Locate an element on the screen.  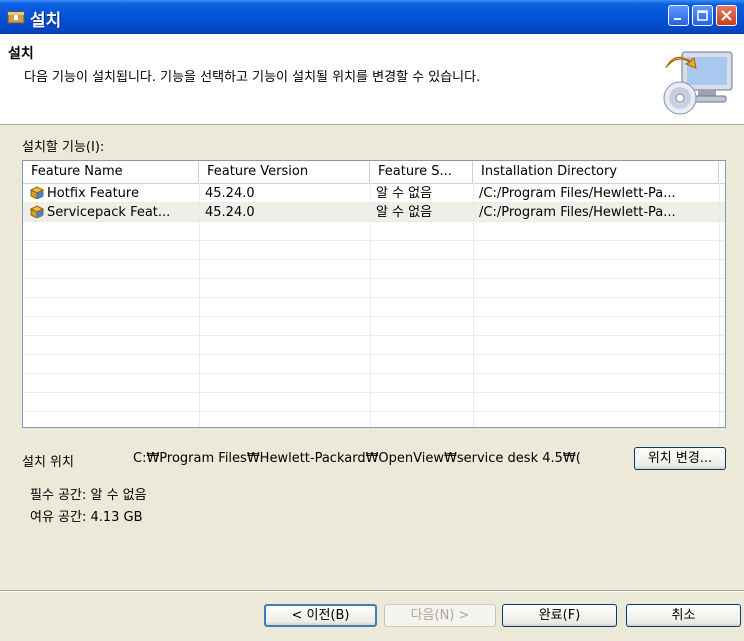
feature-name-text: Hotfix Feature is located at coordinates (93, 193).